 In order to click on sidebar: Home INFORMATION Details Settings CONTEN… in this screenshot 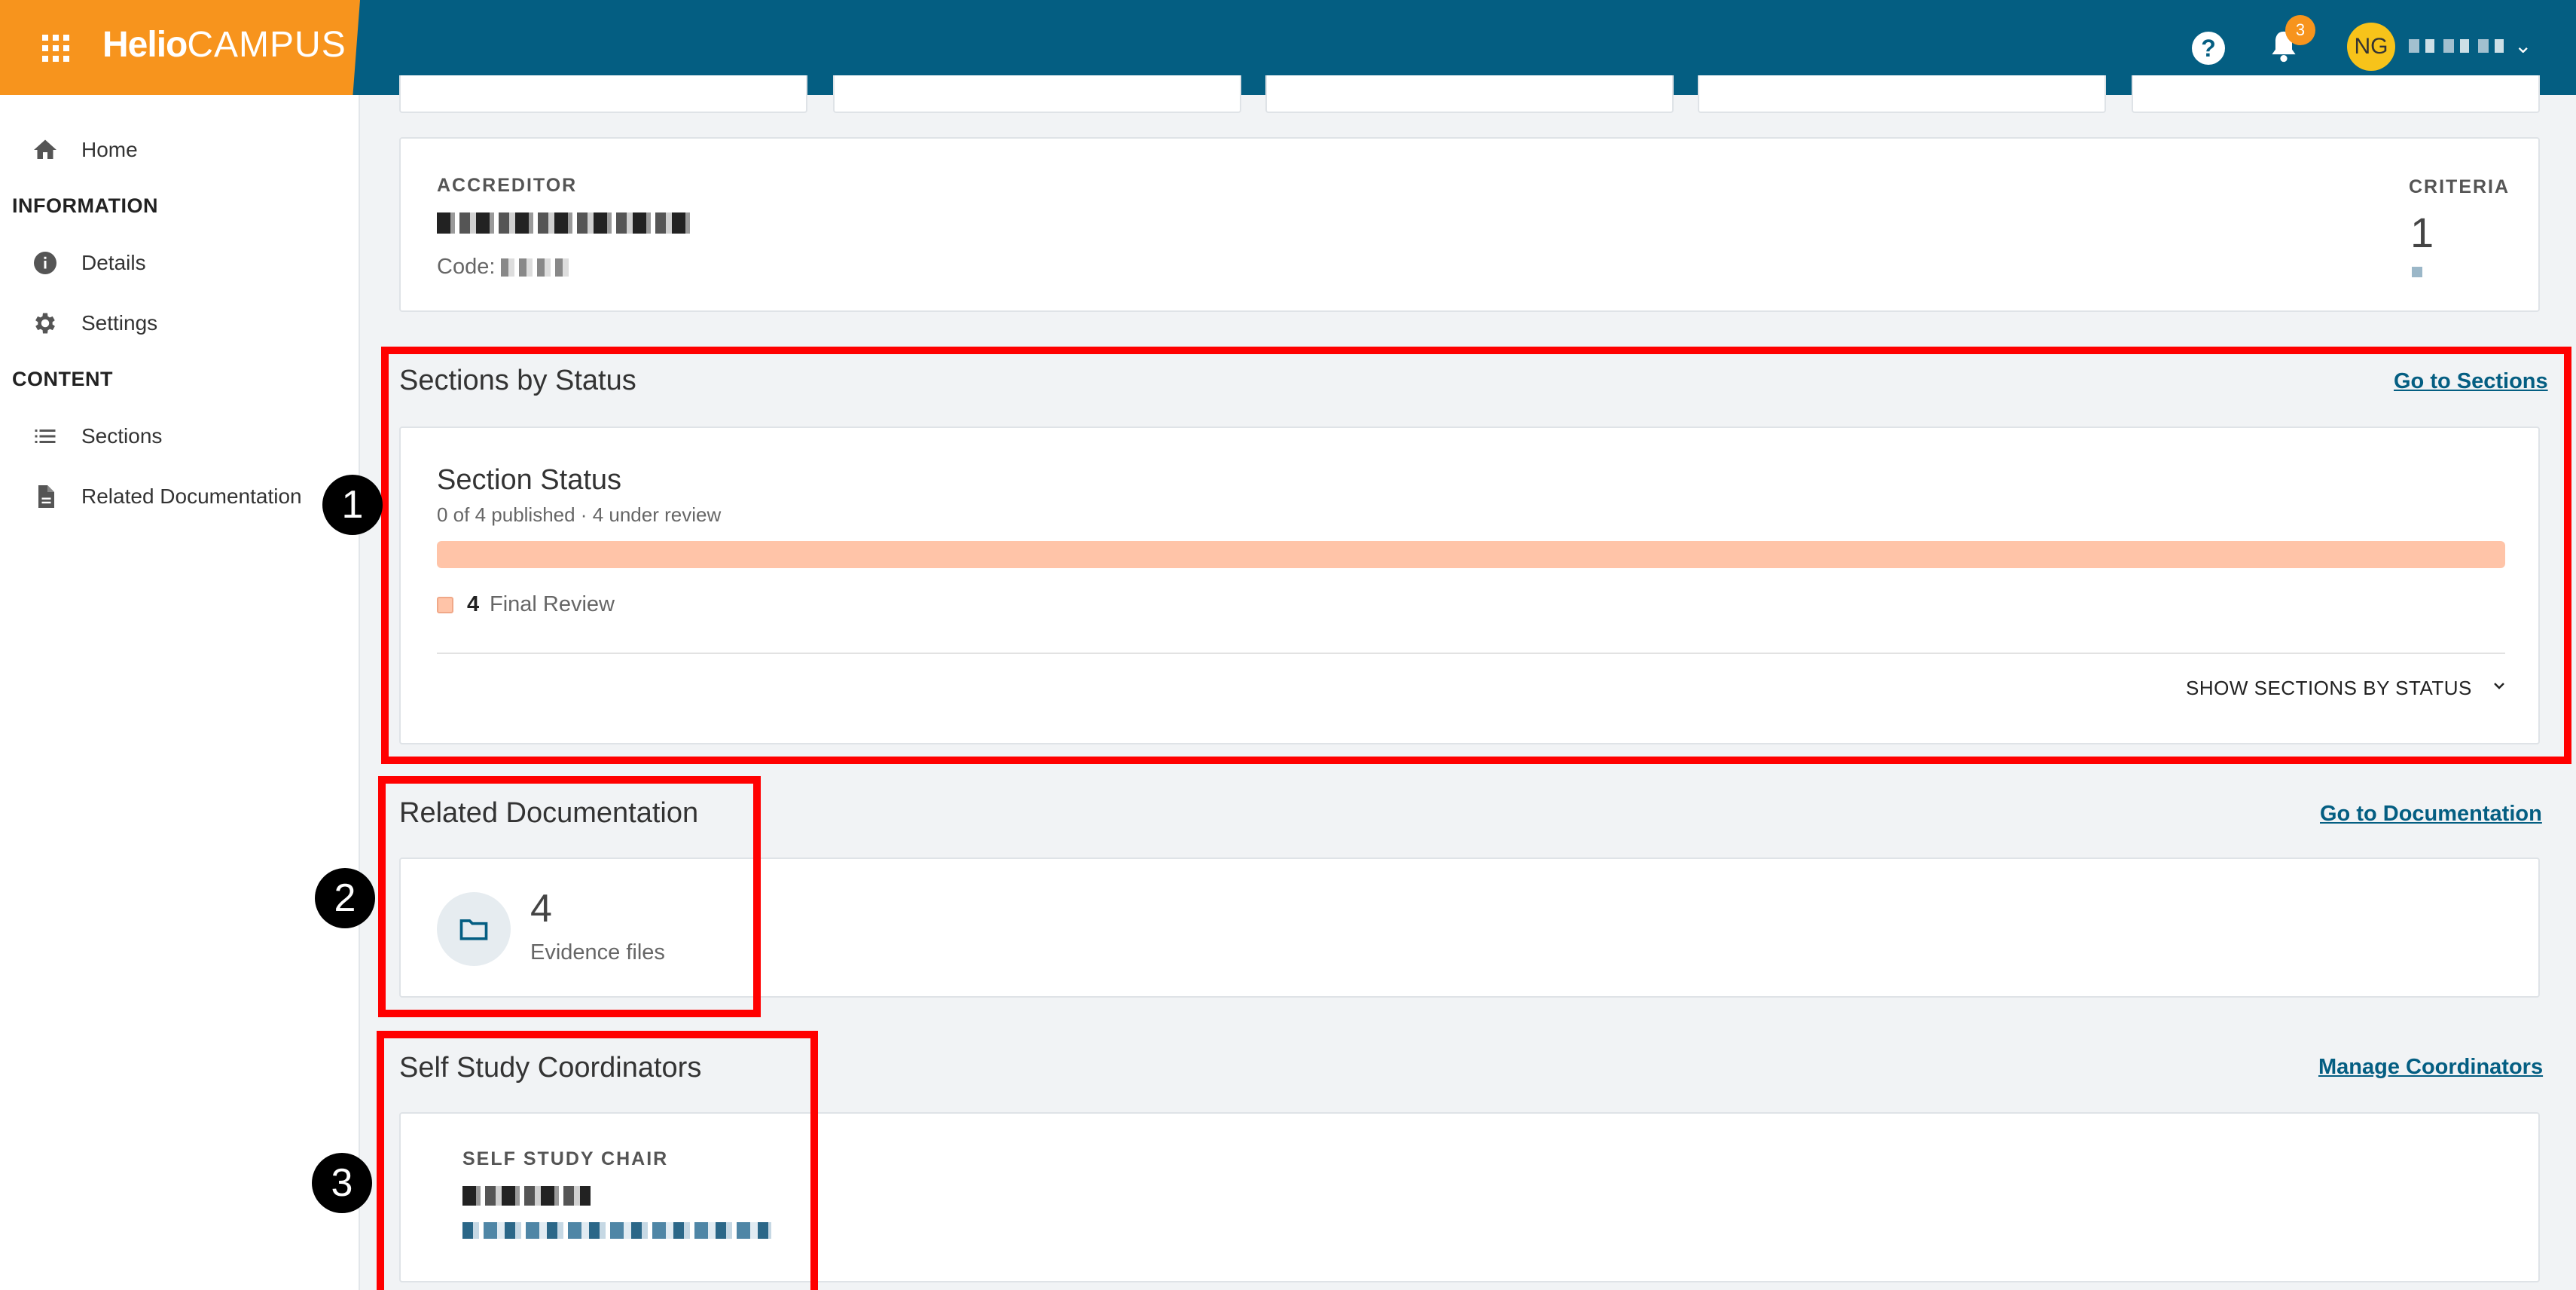, I will do `click(180, 693)`.